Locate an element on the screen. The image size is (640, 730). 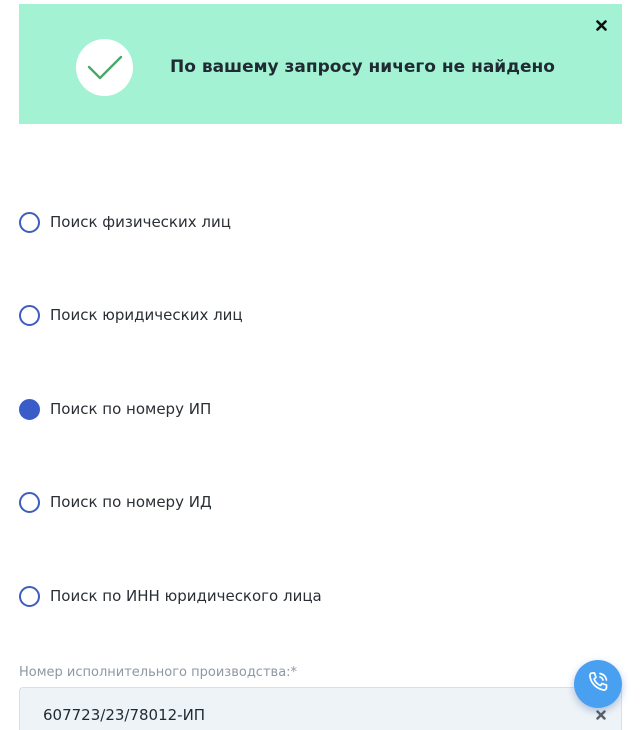
phone-icon is located at coordinates (598, 684).